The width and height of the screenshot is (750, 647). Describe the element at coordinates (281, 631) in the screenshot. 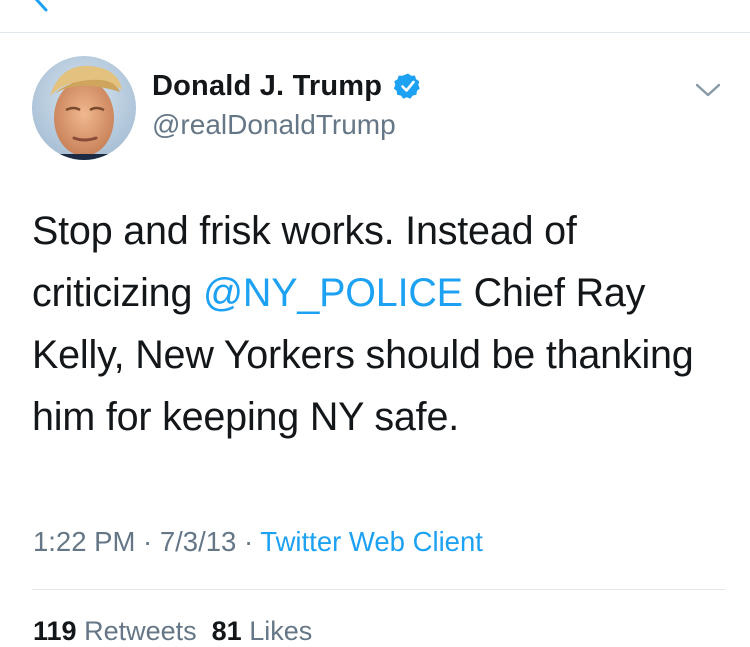

I see `likes-label: Likes` at that location.